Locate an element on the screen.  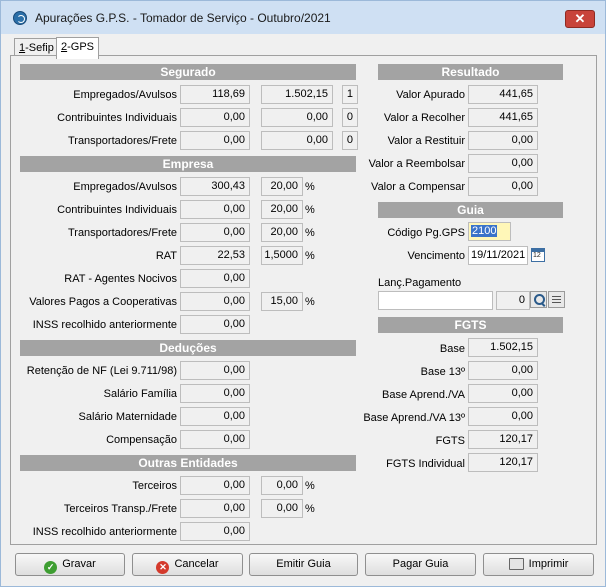
empresa-rat-valor: 22,53 is located at coordinates (215, 255).